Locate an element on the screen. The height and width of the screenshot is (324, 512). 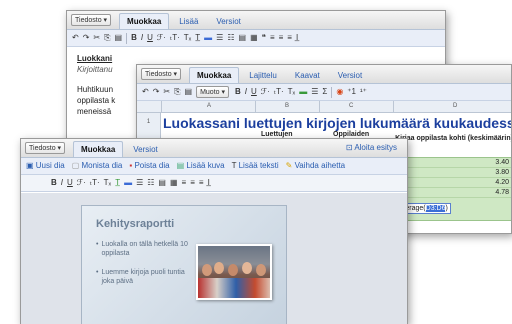
spreadsheet-tab-formulas: Kaavat is located at coordinates (307, 75).